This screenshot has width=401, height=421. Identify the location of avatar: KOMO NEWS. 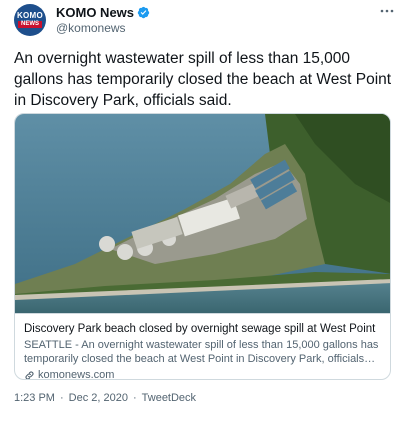
(30, 20).